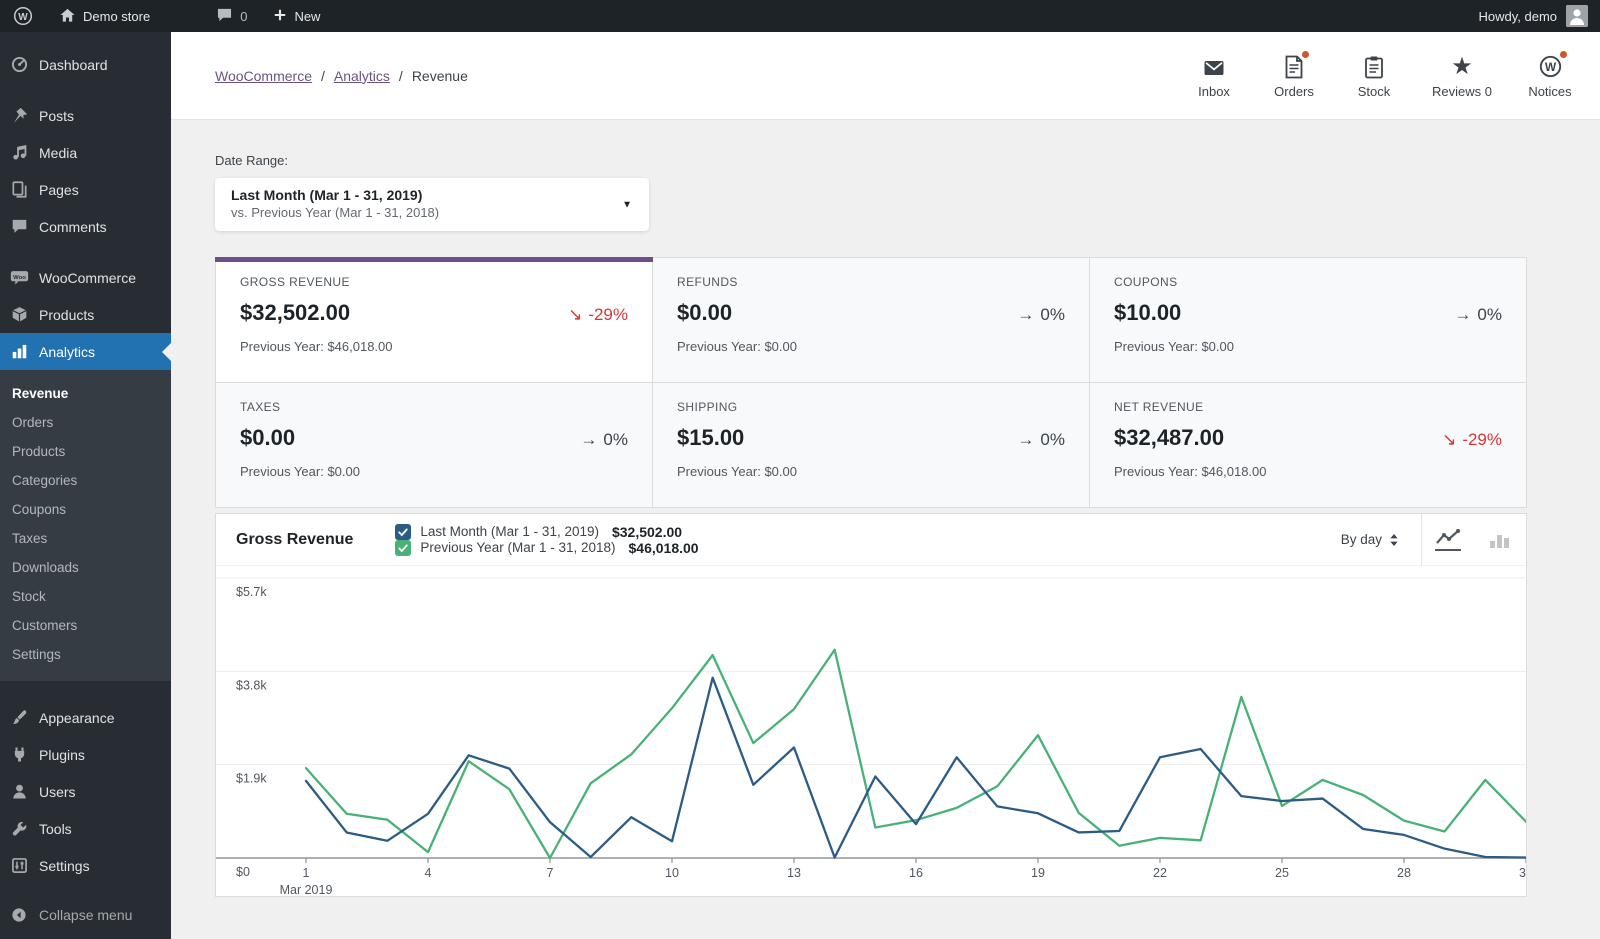 This screenshot has width=1600, height=939. Describe the element at coordinates (1563, 54) in the screenshot. I see `unread-badge-dot` at that location.